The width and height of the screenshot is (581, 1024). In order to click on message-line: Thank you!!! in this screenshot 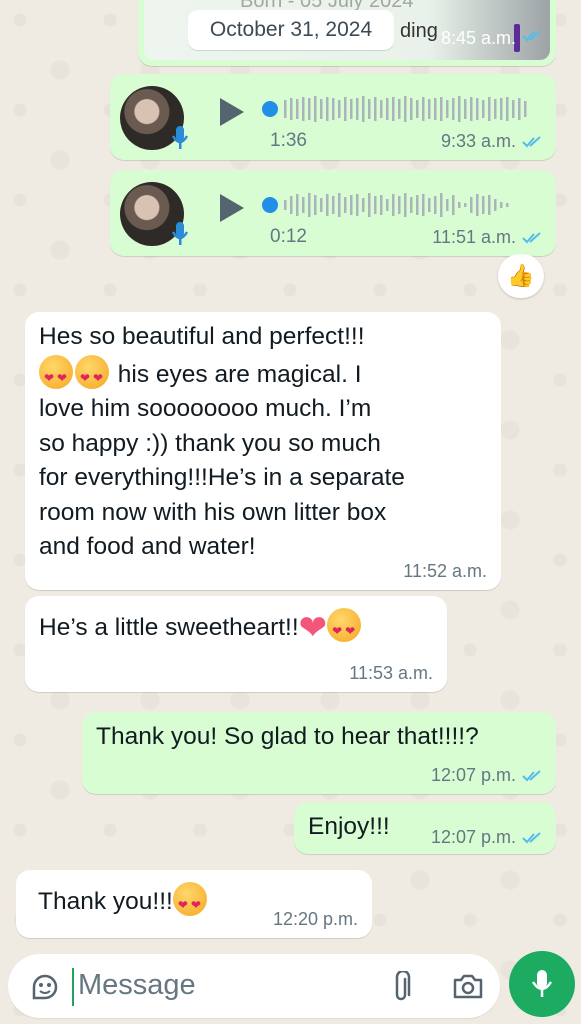, I will do `click(105, 901)`.